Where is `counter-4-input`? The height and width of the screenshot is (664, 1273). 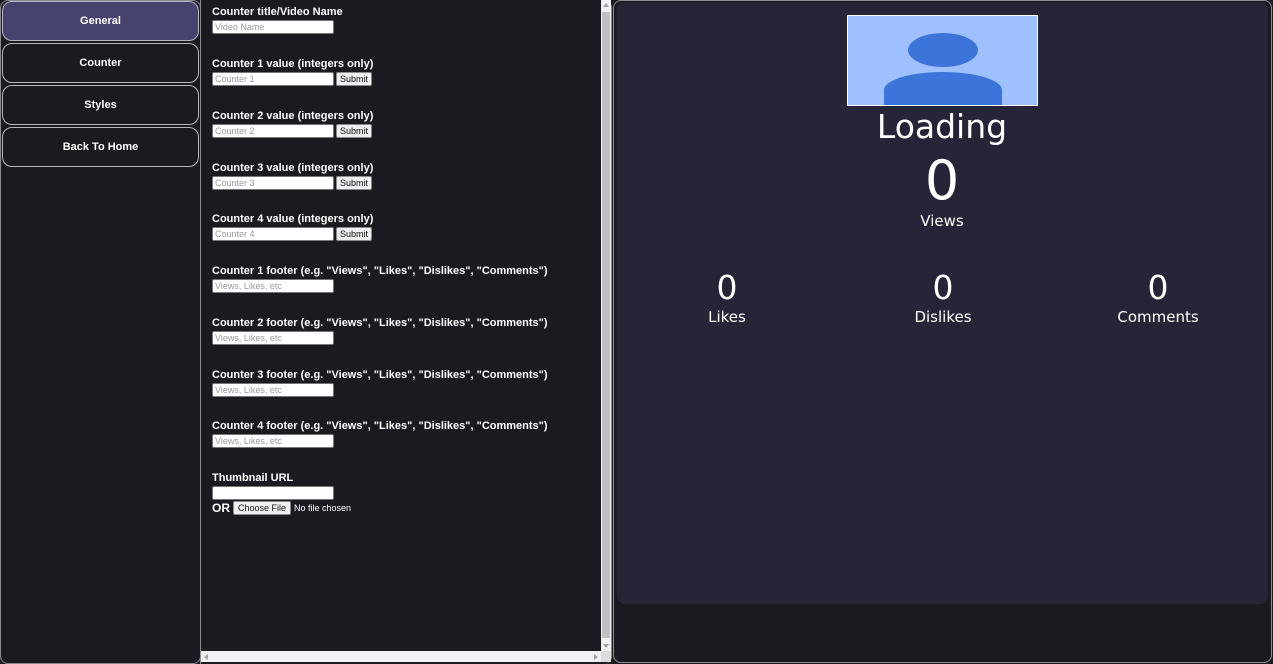
counter-4-input is located at coordinates (273, 234).